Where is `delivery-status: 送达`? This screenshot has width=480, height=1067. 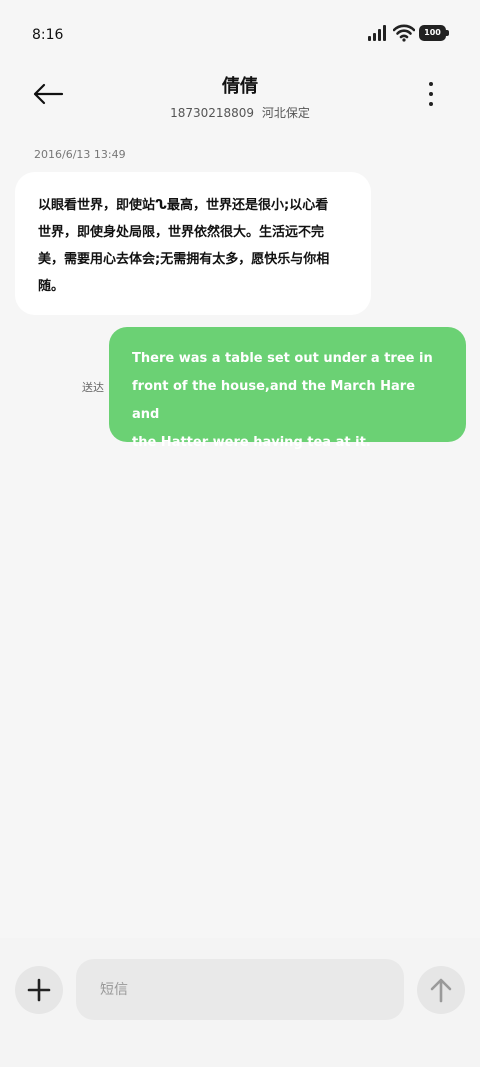
delivery-status: 送达 is located at coordinates (93, 387).